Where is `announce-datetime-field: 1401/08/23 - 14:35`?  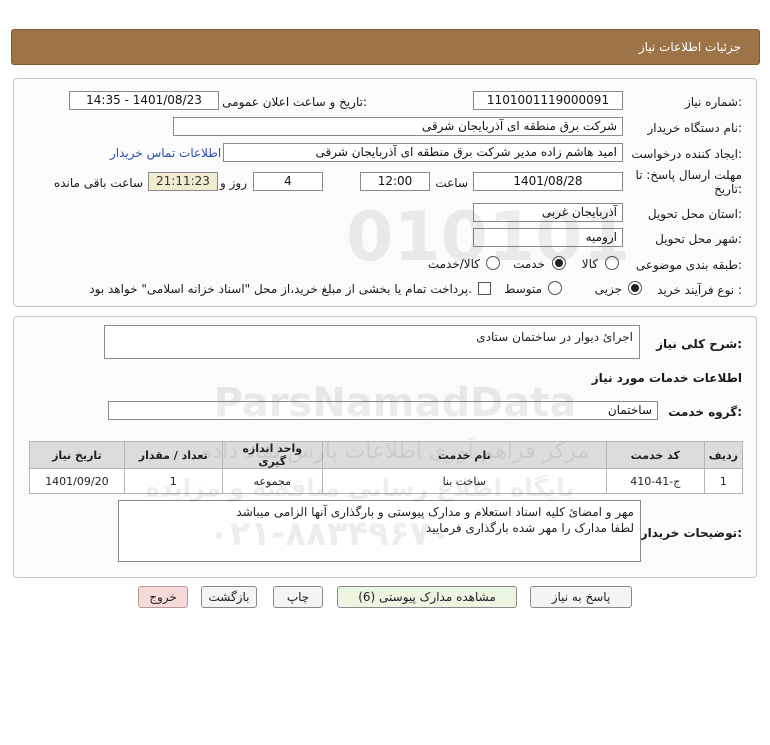 announce-datetime-field: 1401/08/23 - 14:35 is located at coordinates (144, 100).